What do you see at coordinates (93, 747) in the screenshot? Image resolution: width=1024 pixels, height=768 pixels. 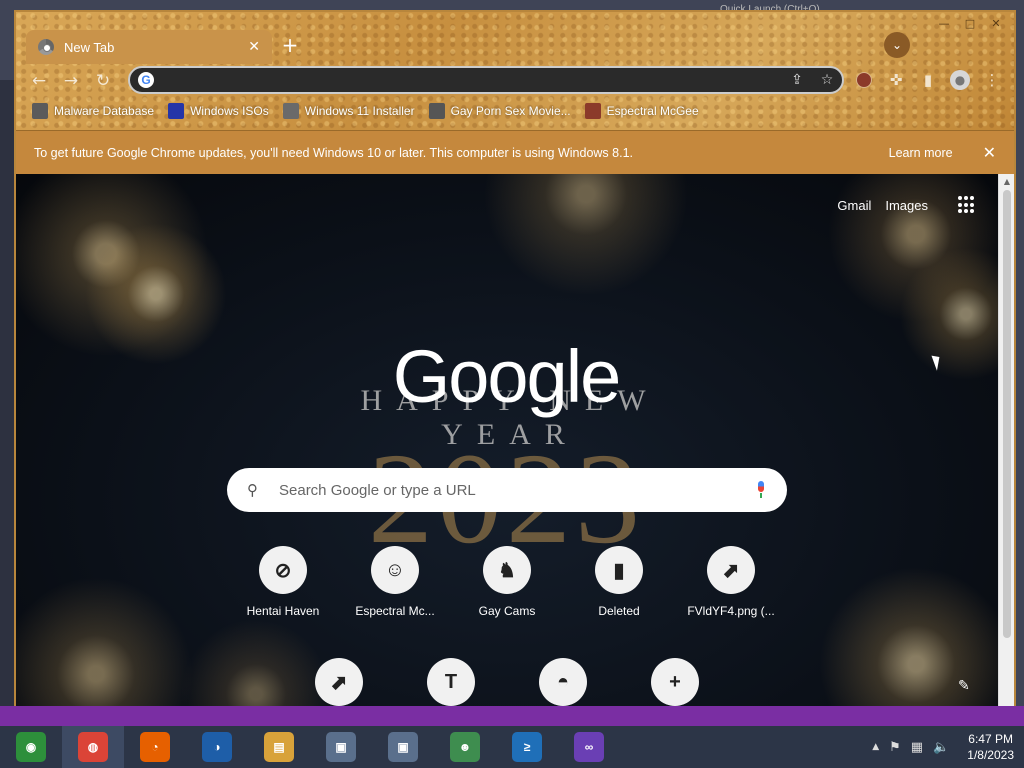 I see `task-item-chrome: ◍` at bounding box center [93, 747].